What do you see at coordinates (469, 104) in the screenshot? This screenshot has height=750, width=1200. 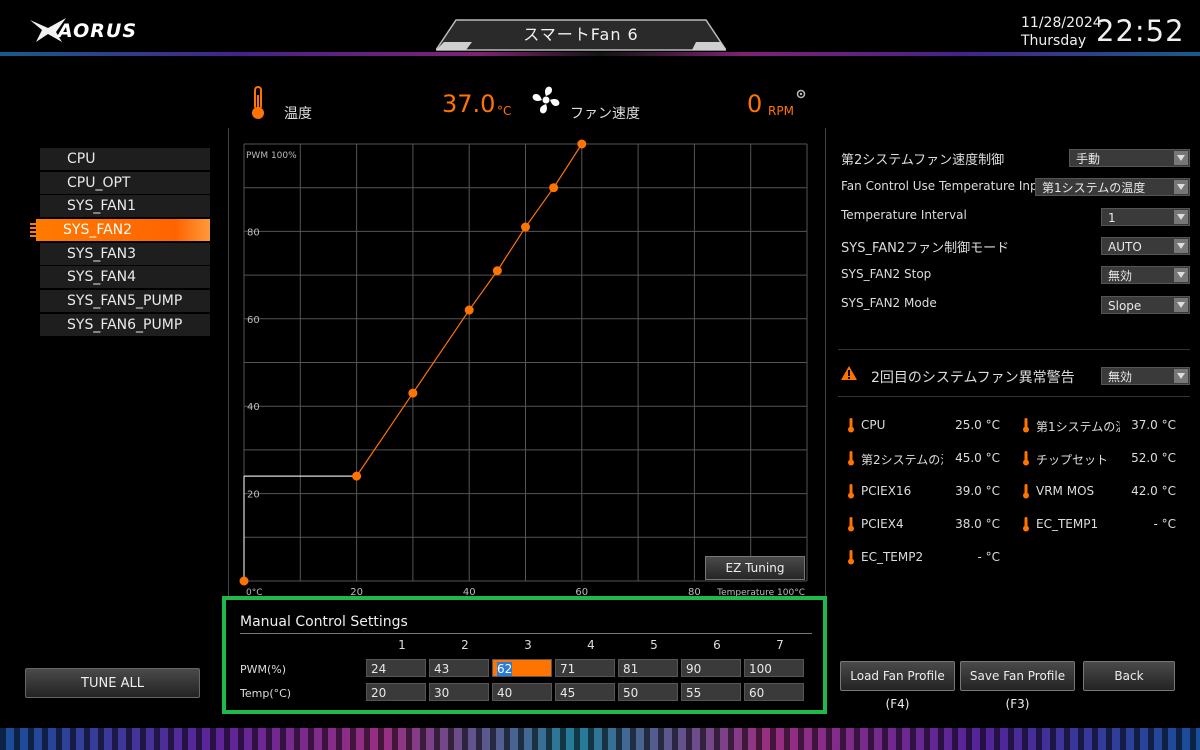 I see `temperature-value: 37.0` at bounding box center [469, 104].